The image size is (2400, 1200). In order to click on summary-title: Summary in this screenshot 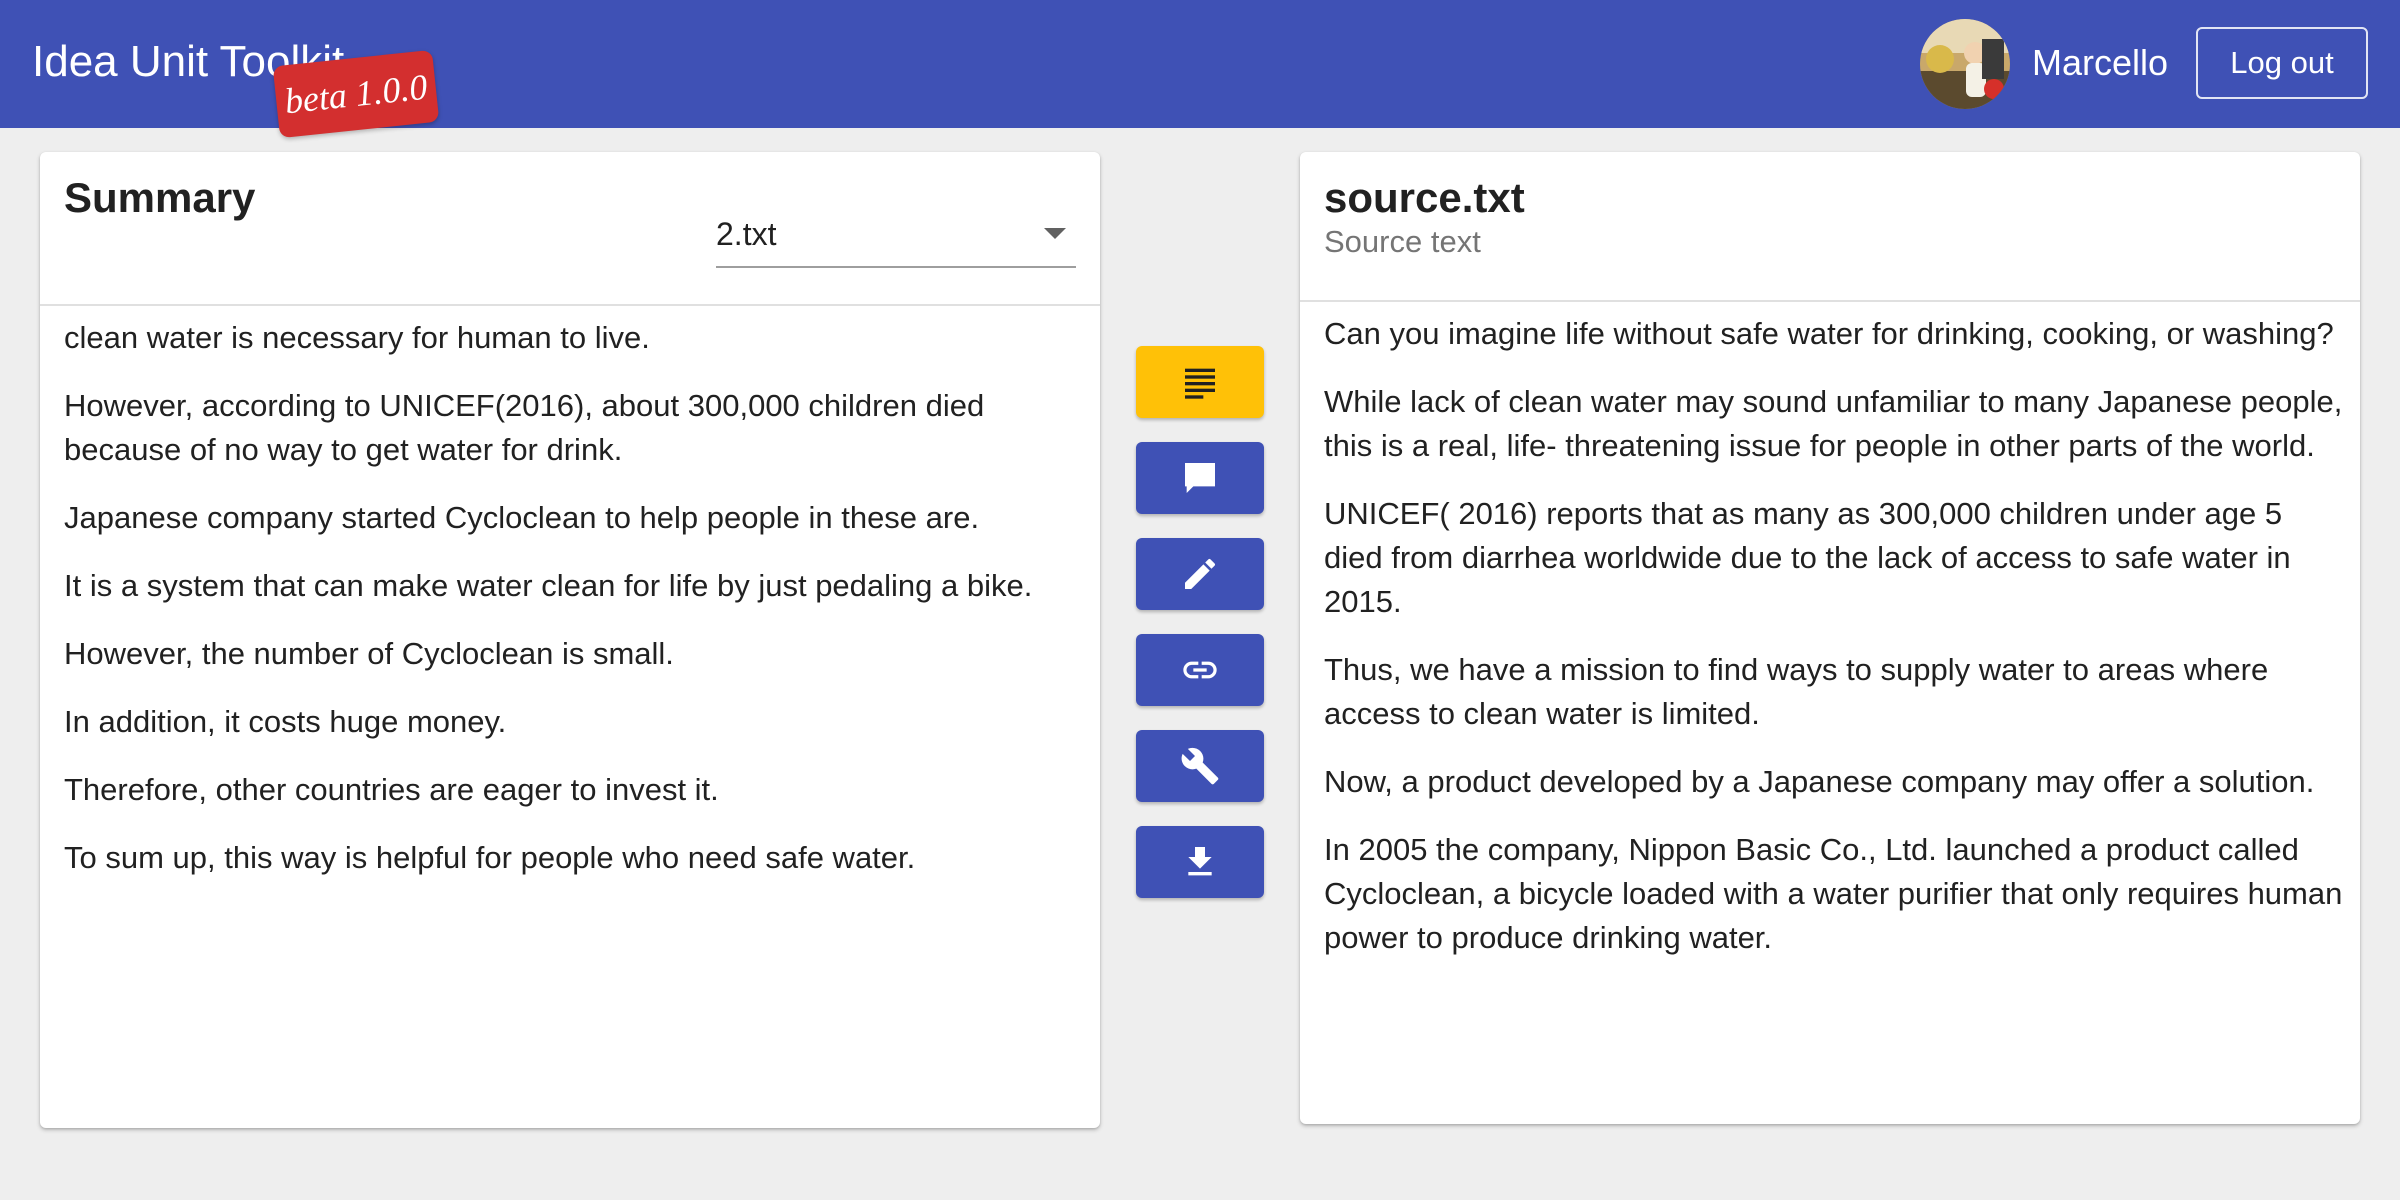, I will do `click(160, 197)`.